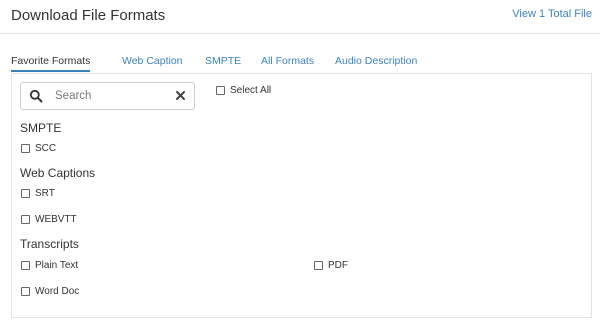 The height and width of the screenshot is (323, 600). Describe the element at coordinates (300, 17) in the screenshot. I see `dialog-header: Download File Formats View 1 Total File` at that location.